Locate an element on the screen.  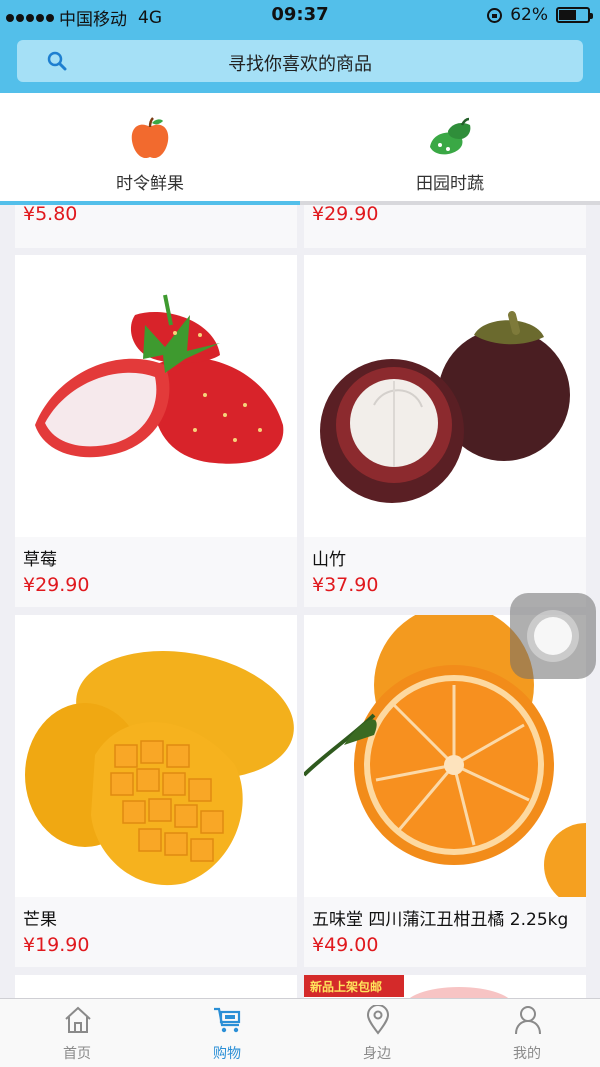
bottom-tab-bar: 首页 购物 身边 我的 is located at coordinates (300, 1032).